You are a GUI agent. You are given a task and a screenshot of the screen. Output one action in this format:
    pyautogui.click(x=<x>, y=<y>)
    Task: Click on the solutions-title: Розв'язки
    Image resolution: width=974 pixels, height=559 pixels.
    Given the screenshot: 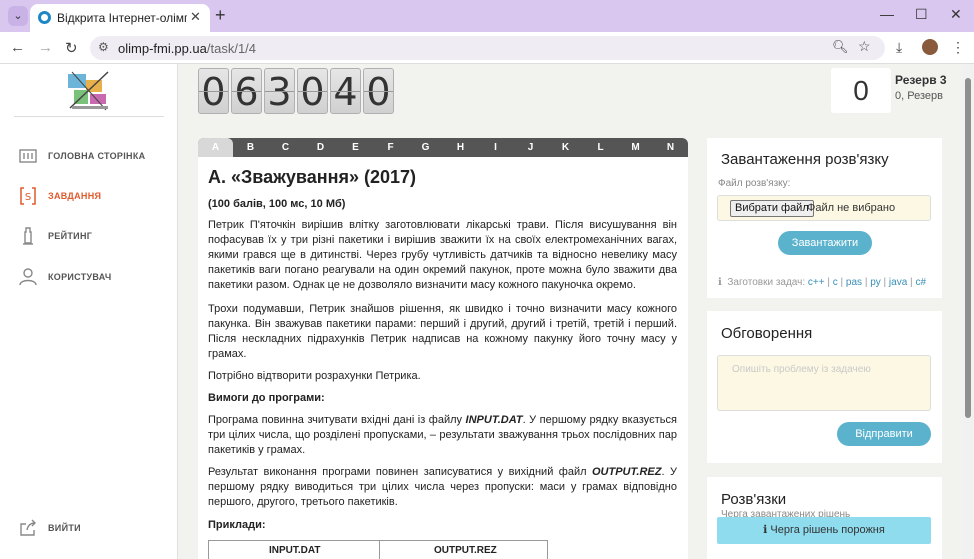 What is the action you would take?
    pyautogui.click(x=754, y=499)
    